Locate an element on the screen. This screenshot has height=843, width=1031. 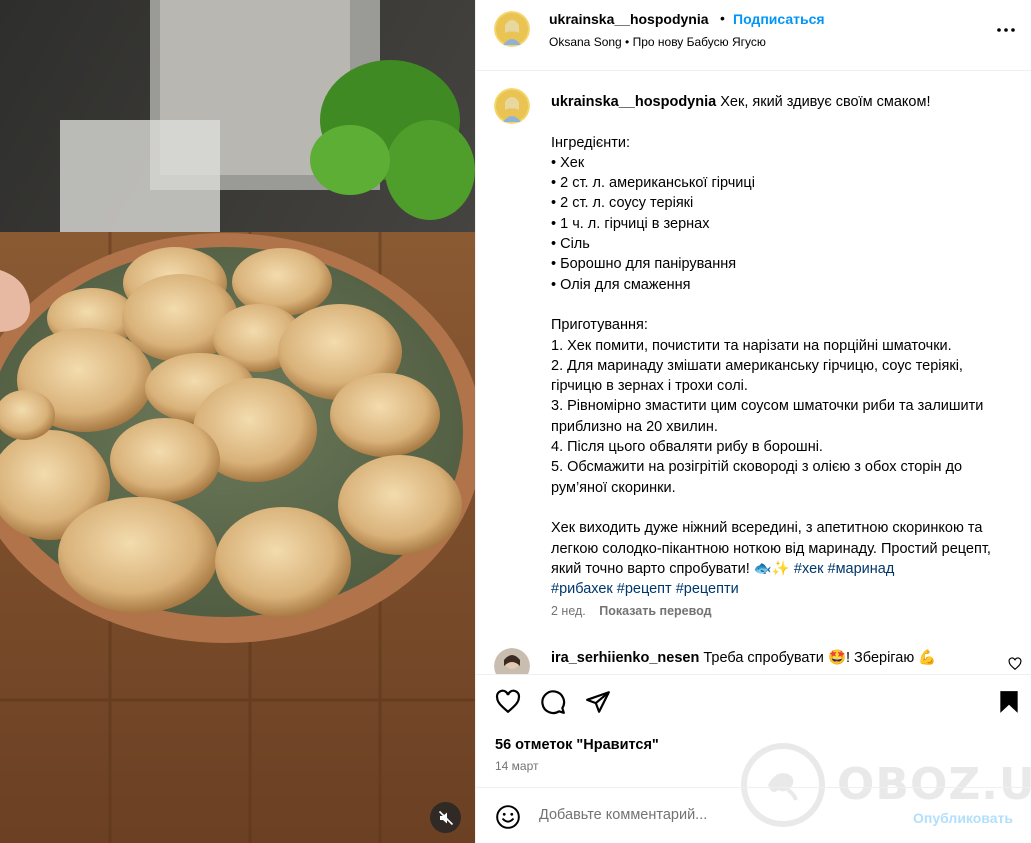
caption-username: ukrainska__hospodynia is located at coordinates (633, 102).